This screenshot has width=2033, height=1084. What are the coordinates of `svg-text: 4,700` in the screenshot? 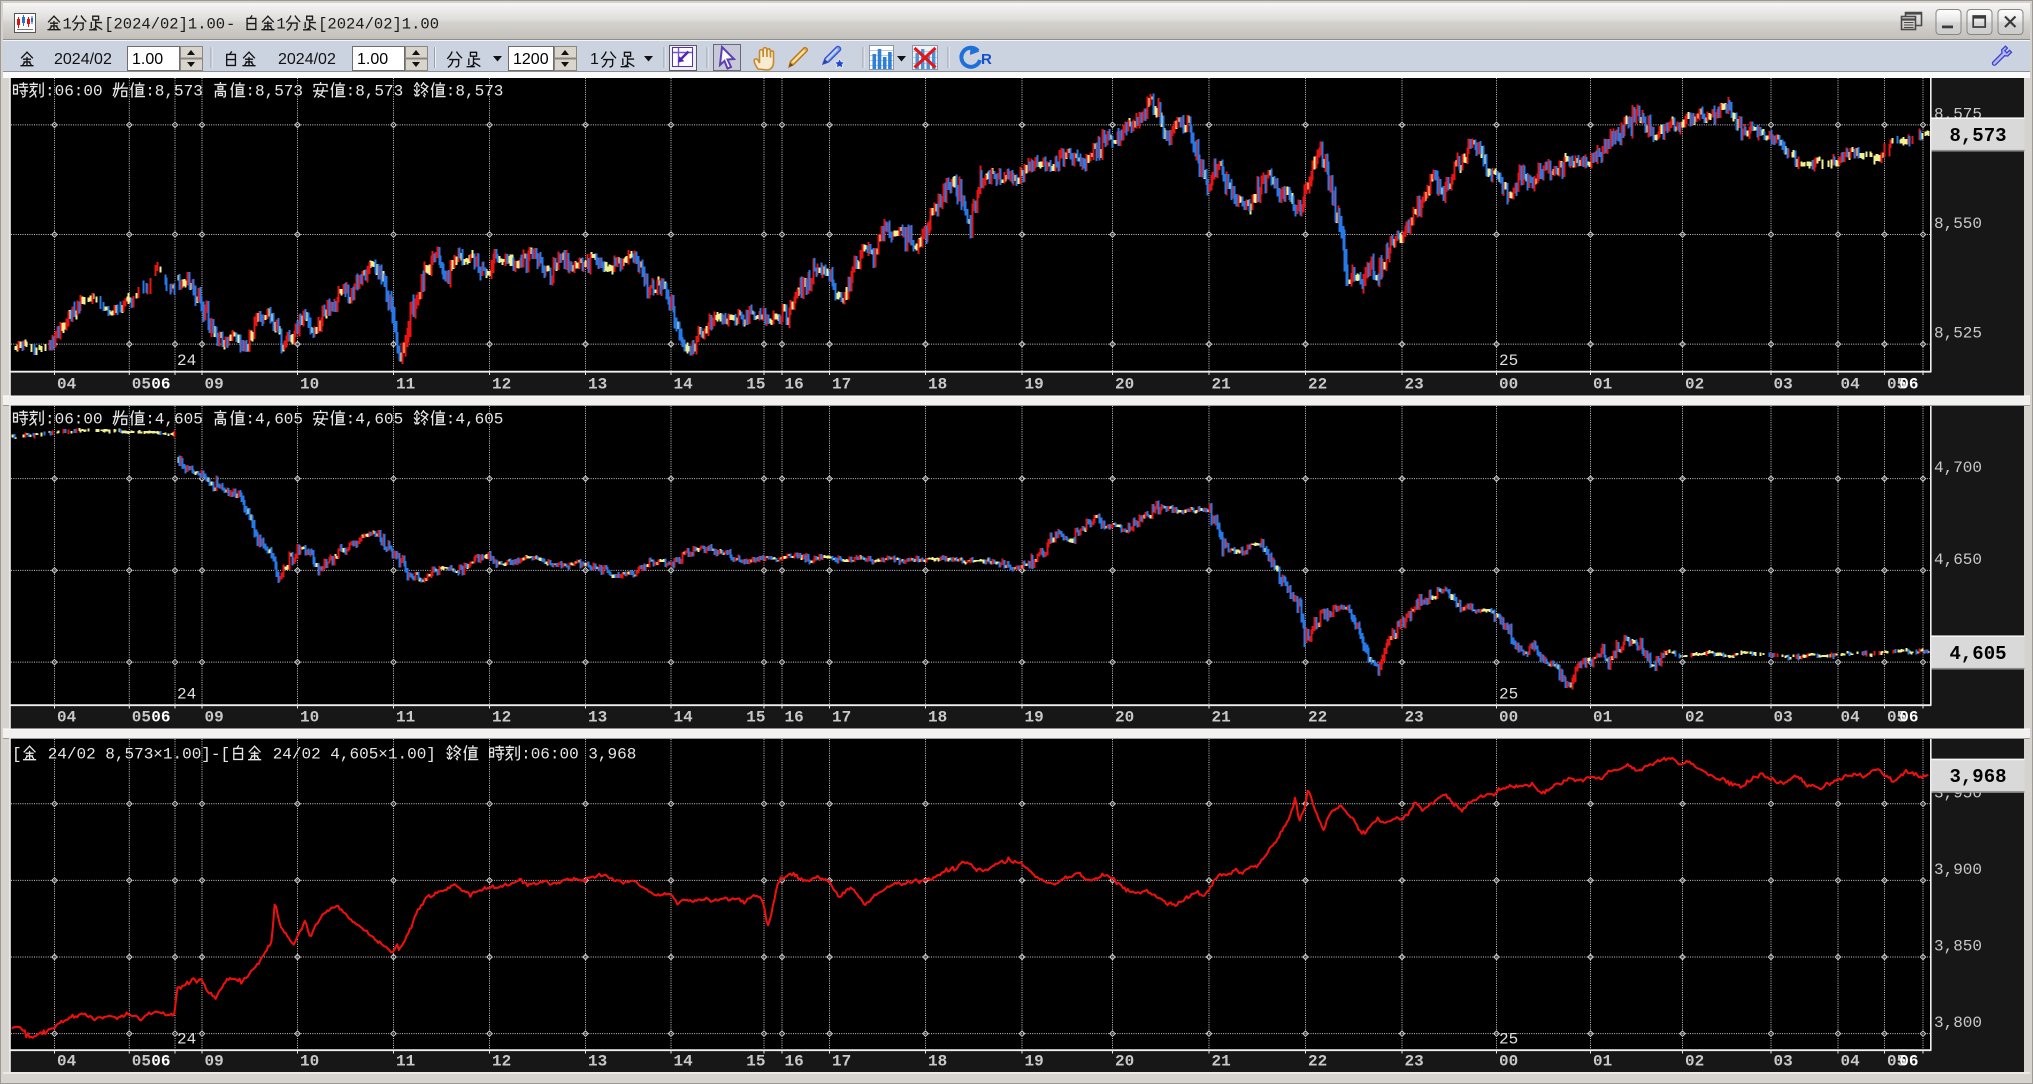 It's located at (1958, 468).